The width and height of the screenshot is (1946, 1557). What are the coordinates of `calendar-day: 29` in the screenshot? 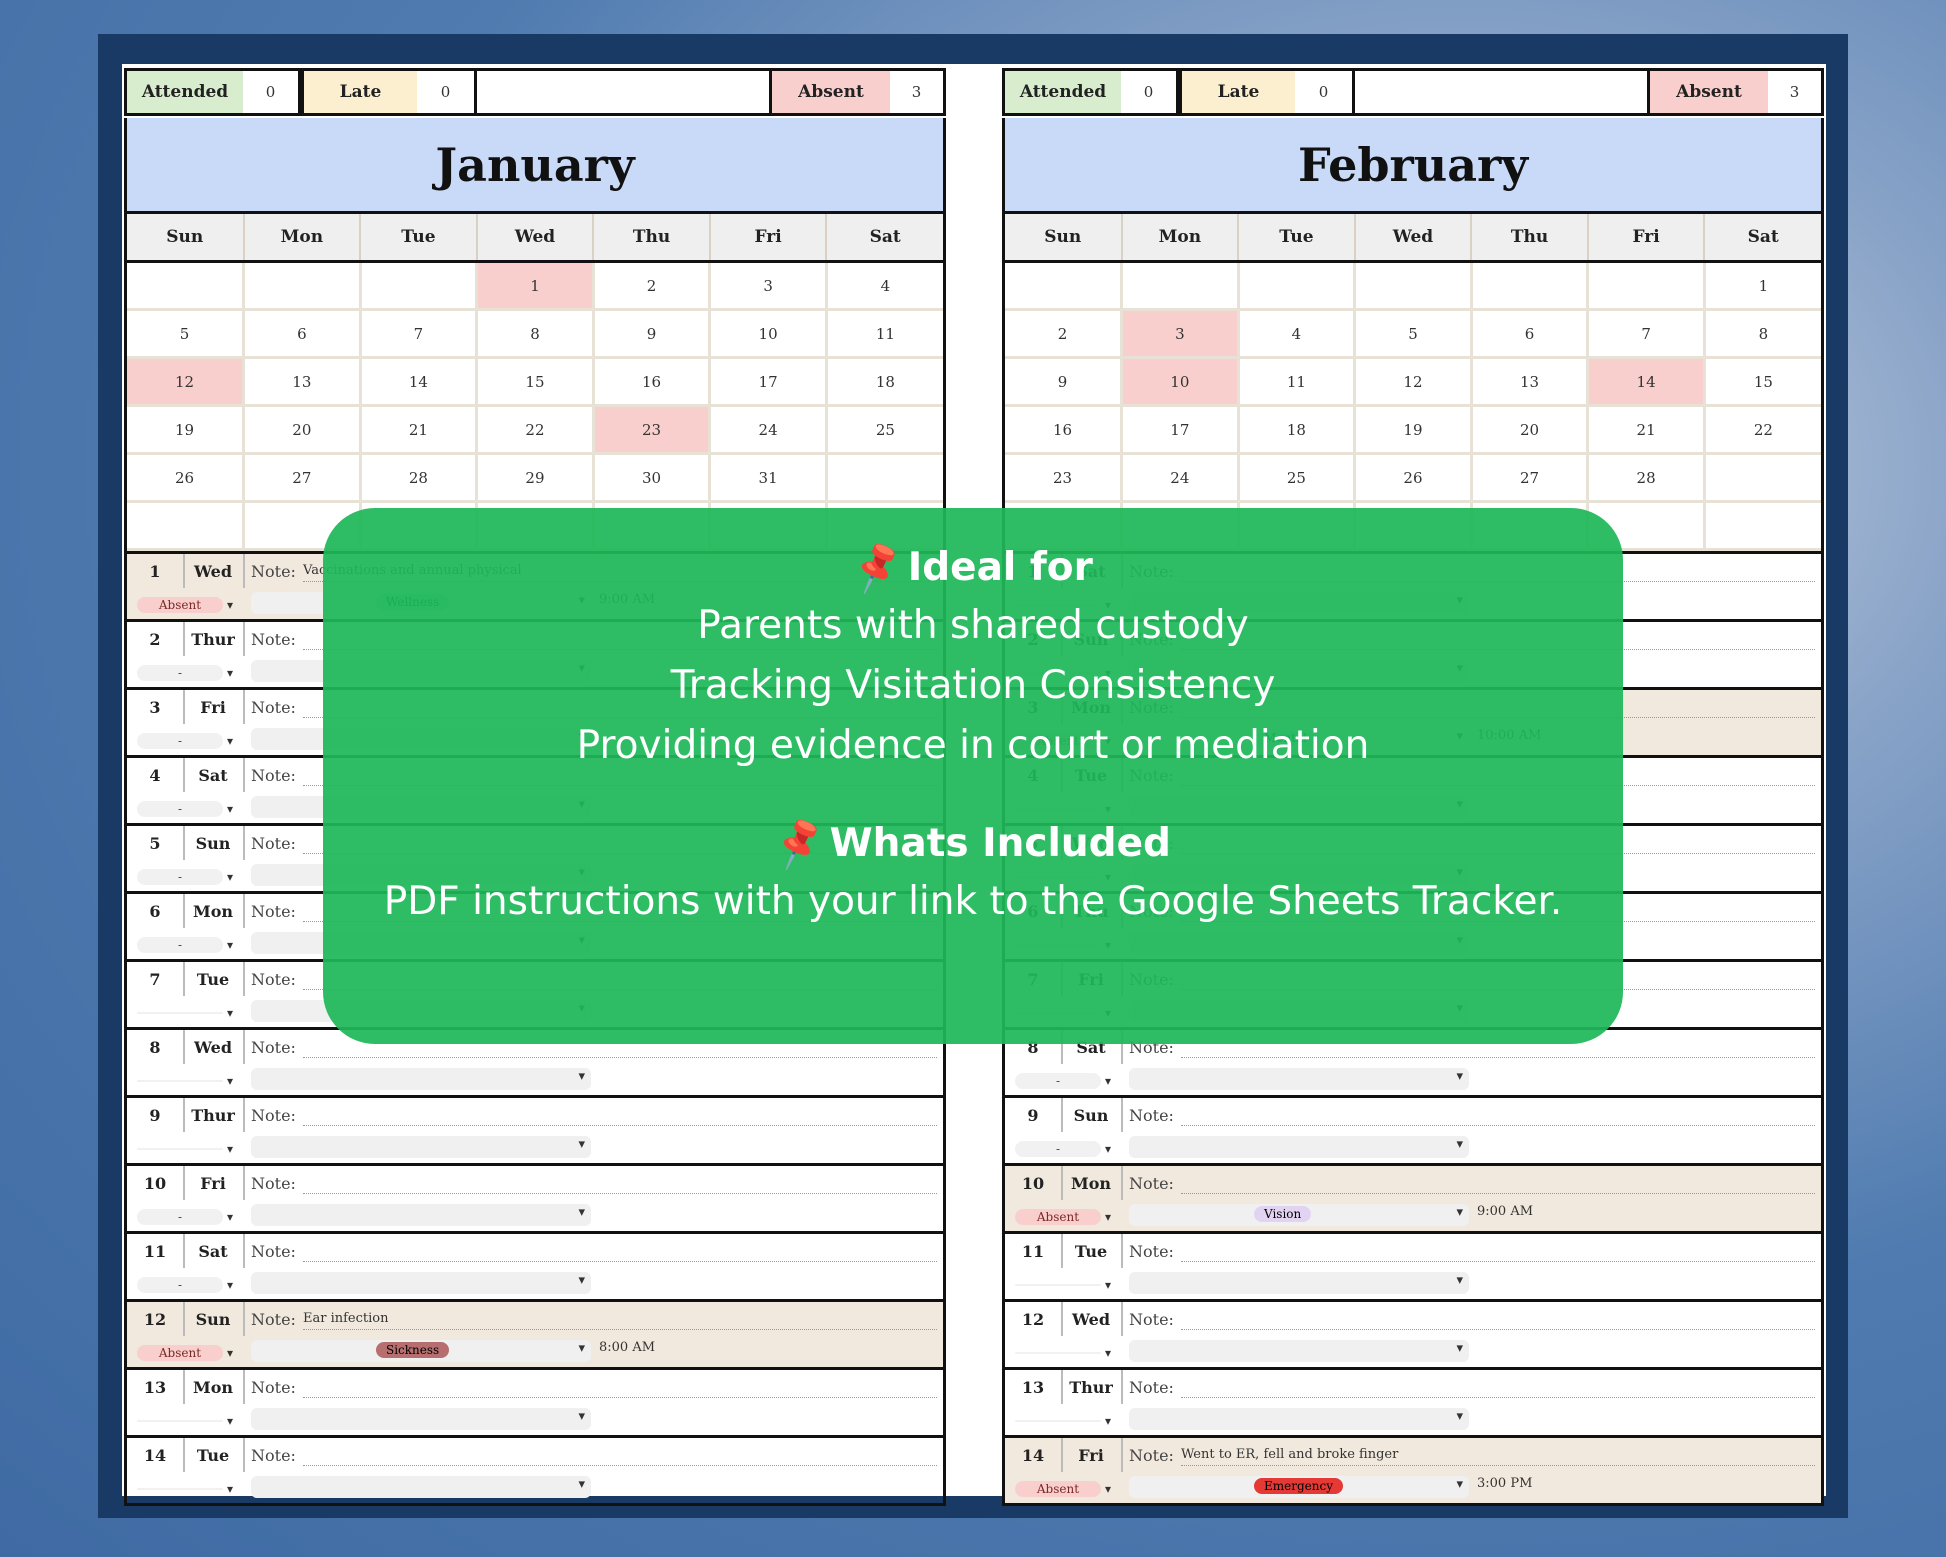 It's located at (535, 478).